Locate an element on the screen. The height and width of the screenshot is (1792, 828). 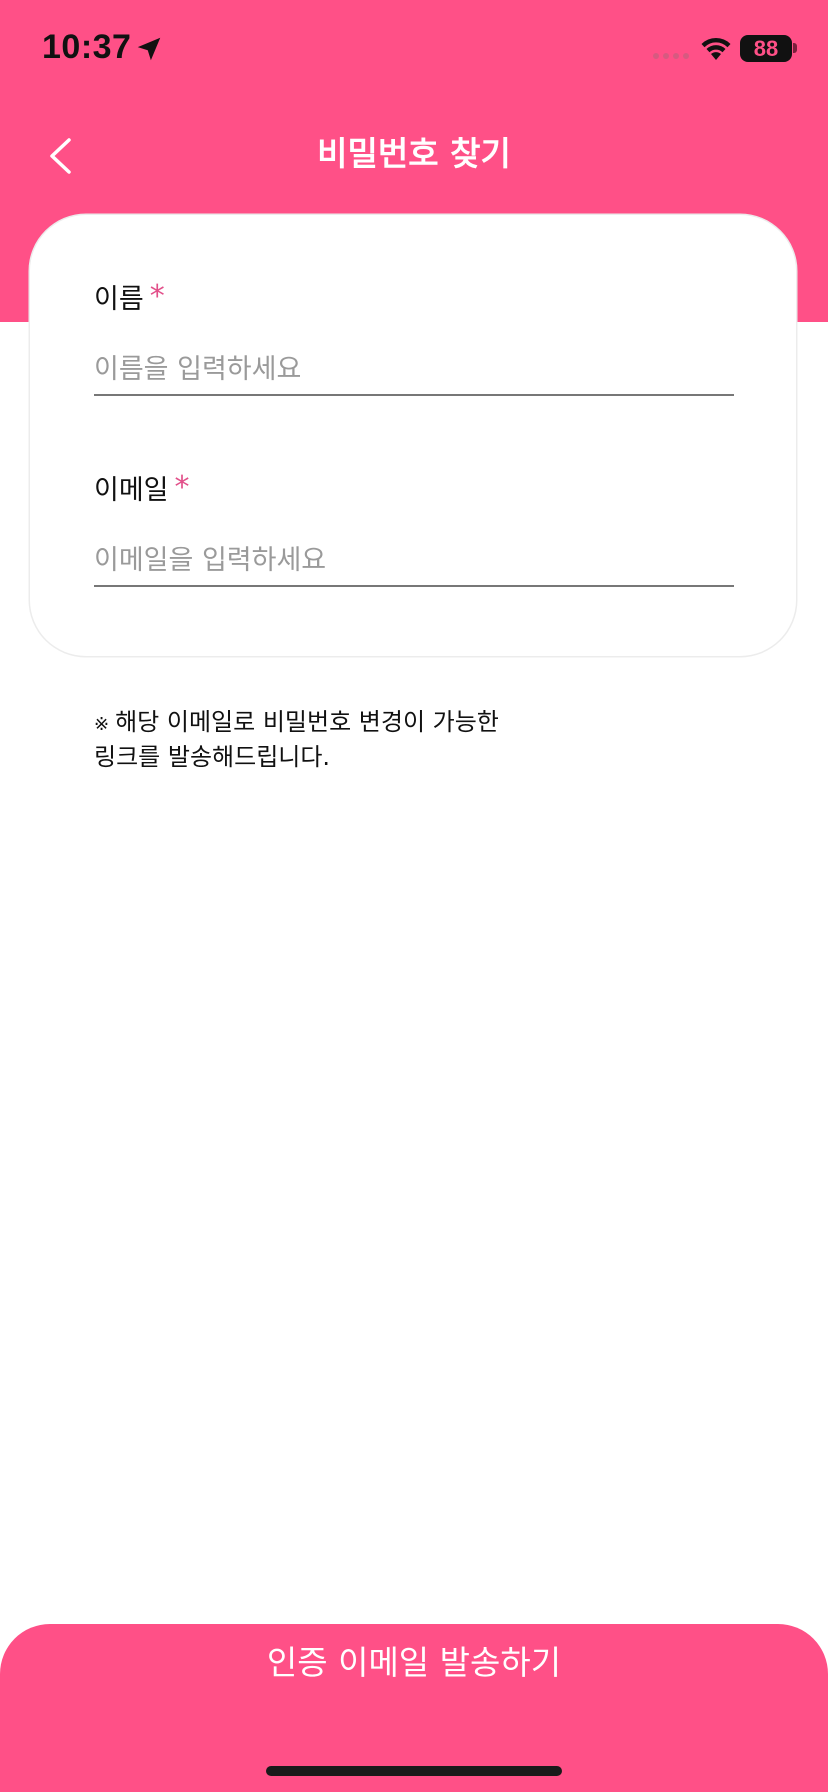
notice-line-1: ※ 해당 이메일로 비밀번호 변경이 가능한 is located at coordinates (324, 723).